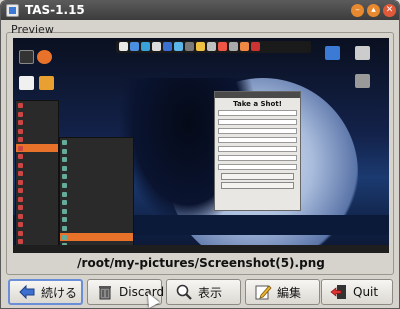 This screenshot has width=400, height=309. I want to click on window-title: TAS-1.15, so click(55, 10).